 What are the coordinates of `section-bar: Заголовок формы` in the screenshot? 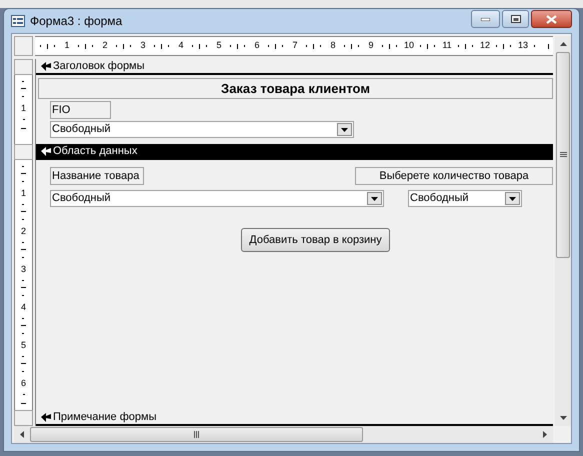 It's located at (294, 67).